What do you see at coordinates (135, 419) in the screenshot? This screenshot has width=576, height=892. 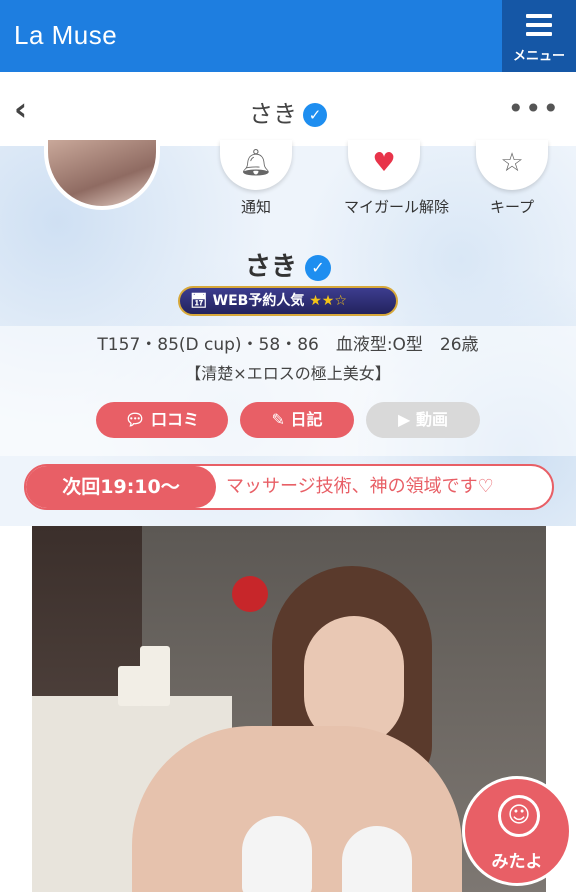 I see `speech-bubble-icon: 💬︎` at bounding box center [135, 419].